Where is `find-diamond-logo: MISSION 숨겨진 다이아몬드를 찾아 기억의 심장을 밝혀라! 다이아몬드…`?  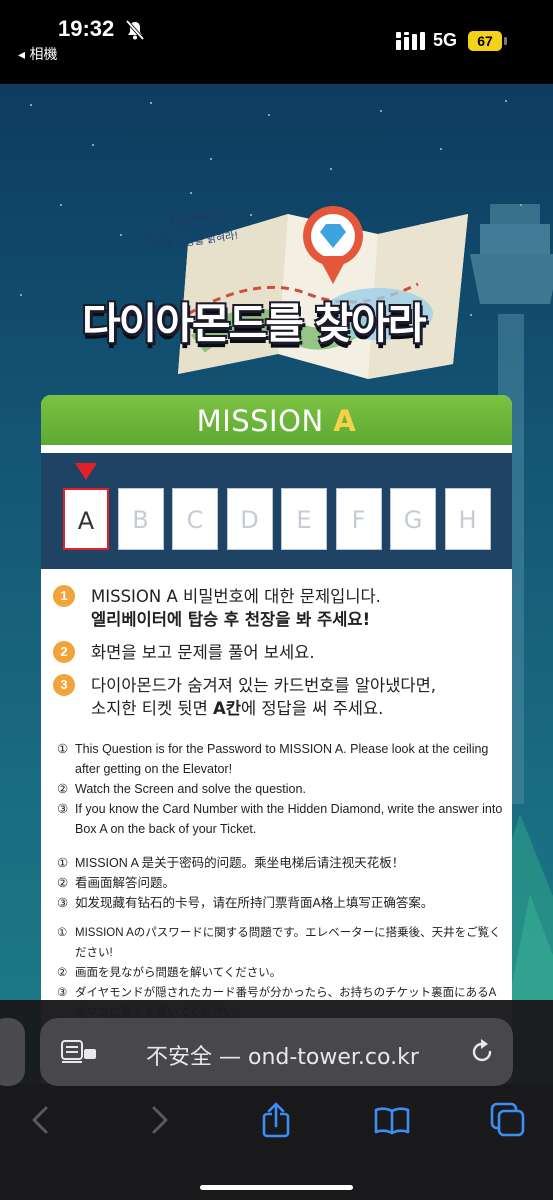 find-diamond-logo: MISSION 숨겨진 다이아몬드를 찾아 기억의 심장을 밝혀라! 다이아몬드… is located at coordinates (278, 304).